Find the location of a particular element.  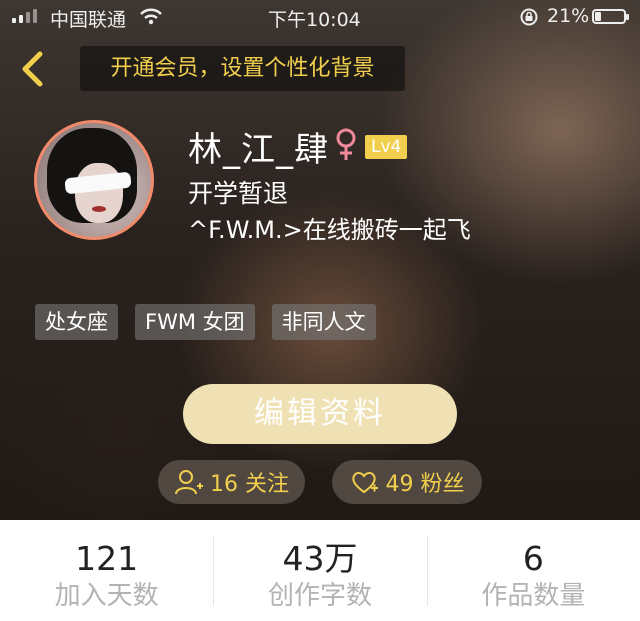

stat-label: 创作字数 is located at coordinates (319, 596).